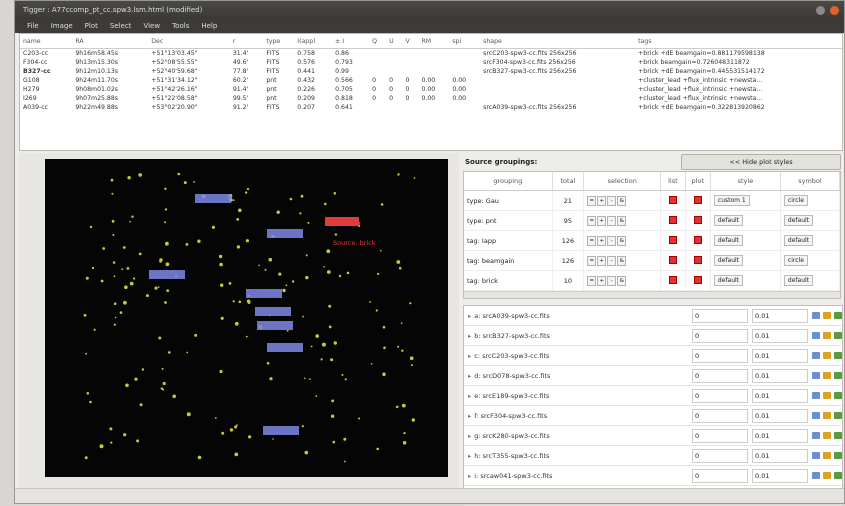 The image size is (845, 506). I want to click on style-combo: default, so click(728, 220).